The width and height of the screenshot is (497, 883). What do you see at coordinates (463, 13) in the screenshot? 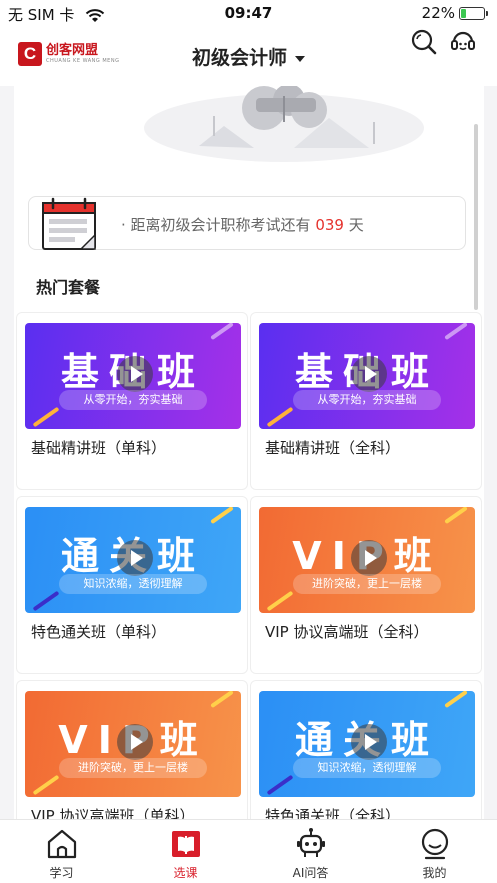
I see `battery-fill` at bounding box center [463, 13].